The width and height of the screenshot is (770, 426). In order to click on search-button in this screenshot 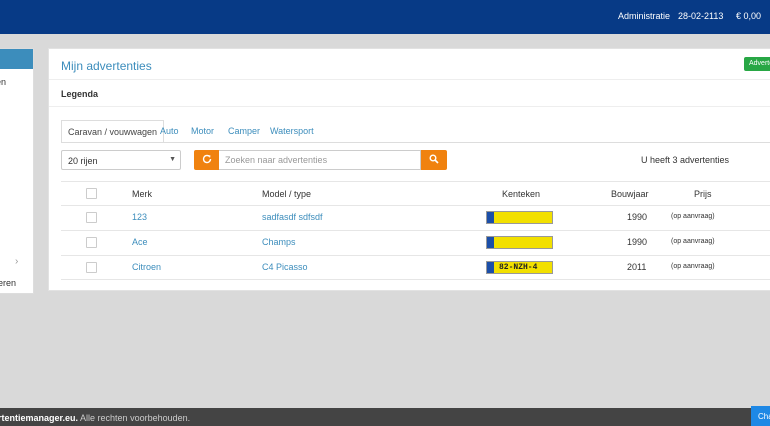, I will do `click(434, 160)`.